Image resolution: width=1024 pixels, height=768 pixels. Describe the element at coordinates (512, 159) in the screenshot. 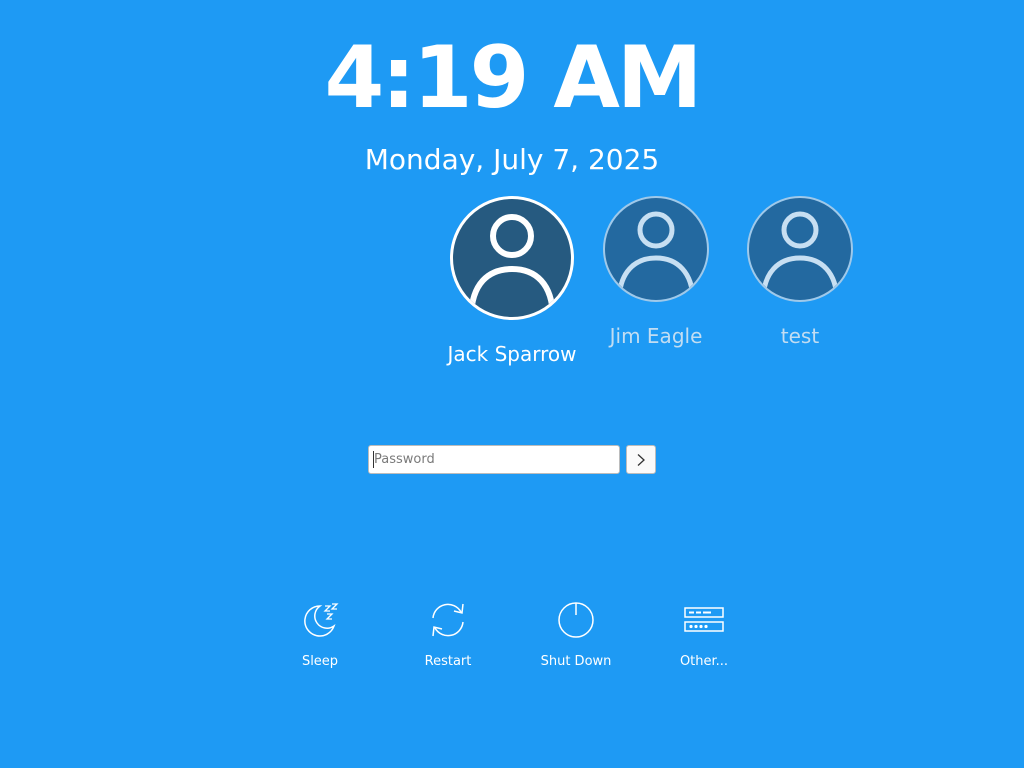

I see `clock-date: Monday, July 7, 2025` at that location.